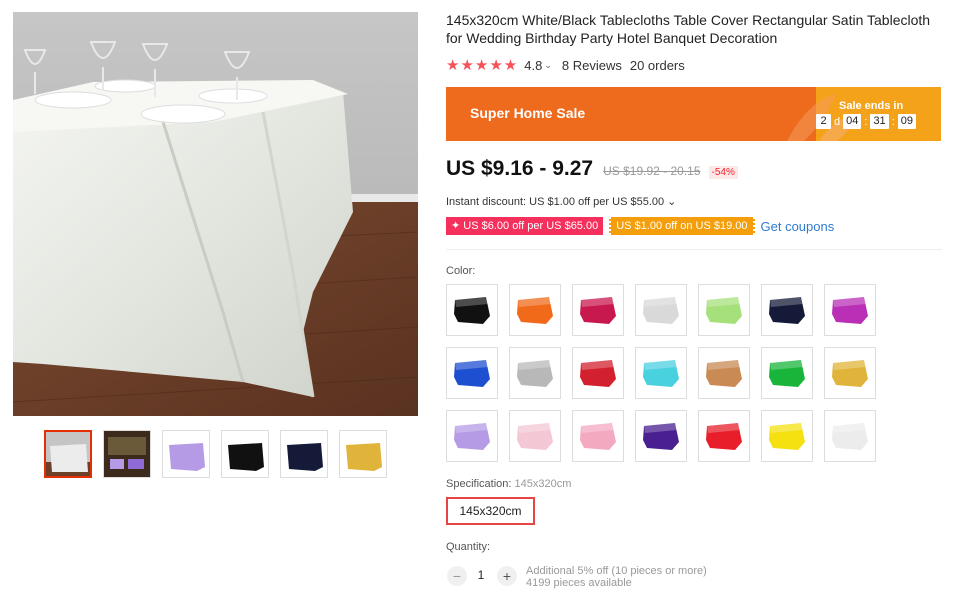 The width and height of the screenshot is (953, 597). Describe the element at coordinates (186, 454) in the screenshot. I see `thumbnail-lavender` at that location.